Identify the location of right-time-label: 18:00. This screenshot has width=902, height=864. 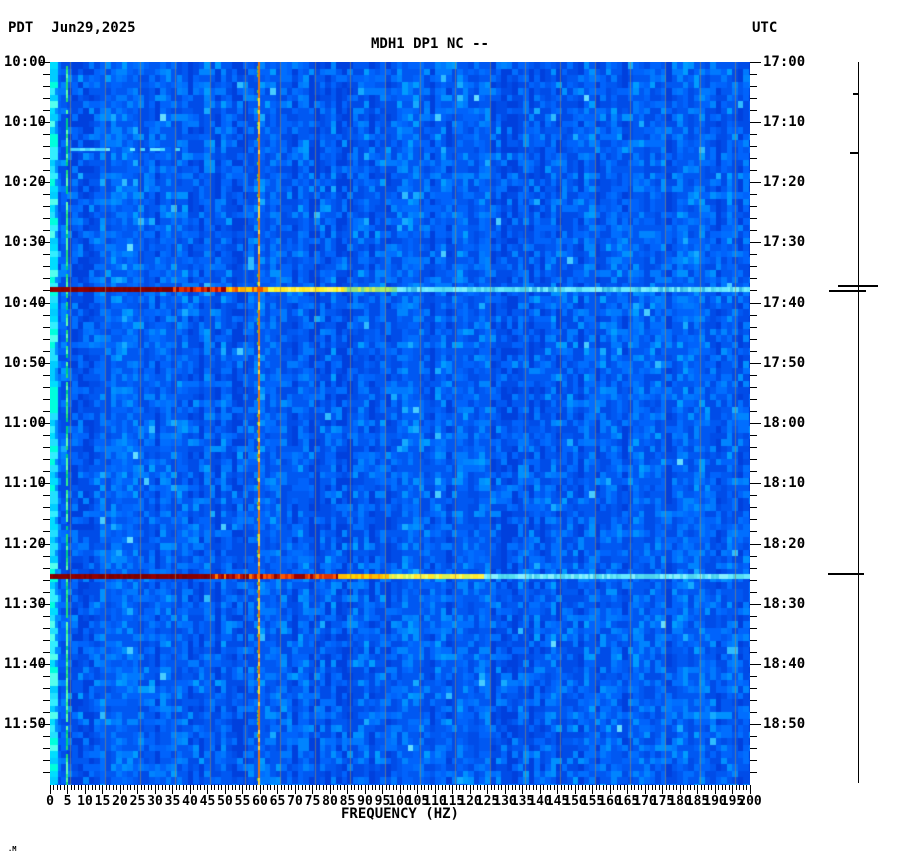
(784, 423).